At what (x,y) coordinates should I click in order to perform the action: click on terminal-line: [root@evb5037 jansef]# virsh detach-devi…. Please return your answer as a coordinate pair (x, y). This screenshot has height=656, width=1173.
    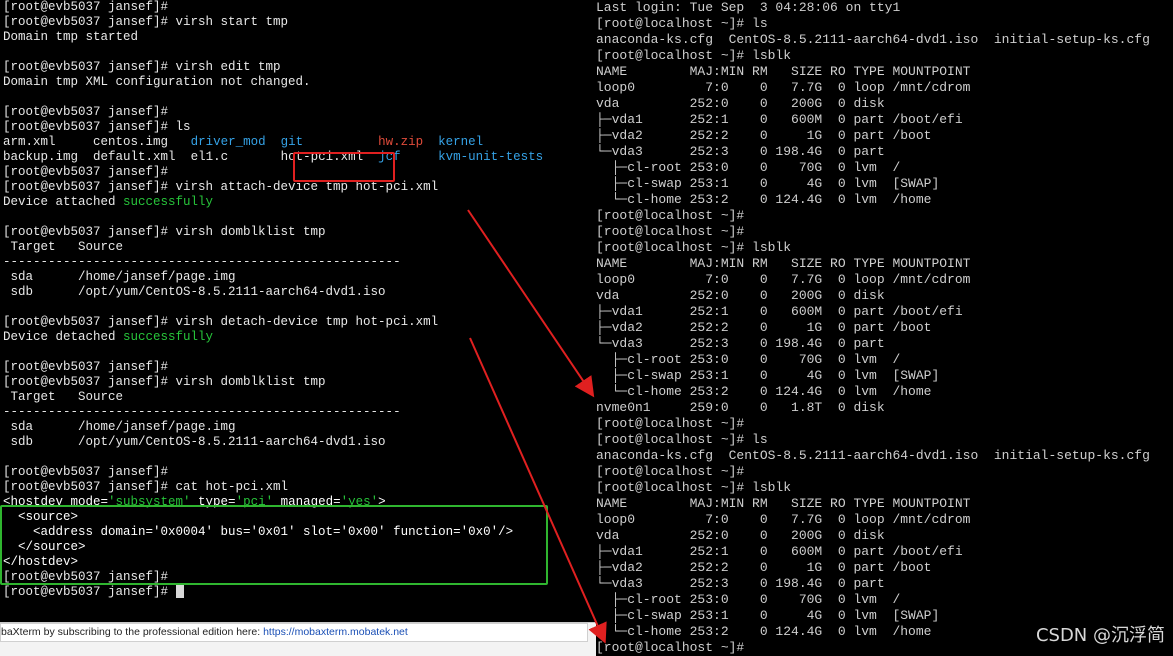
    Looking at the image, I should click on (221, 322).